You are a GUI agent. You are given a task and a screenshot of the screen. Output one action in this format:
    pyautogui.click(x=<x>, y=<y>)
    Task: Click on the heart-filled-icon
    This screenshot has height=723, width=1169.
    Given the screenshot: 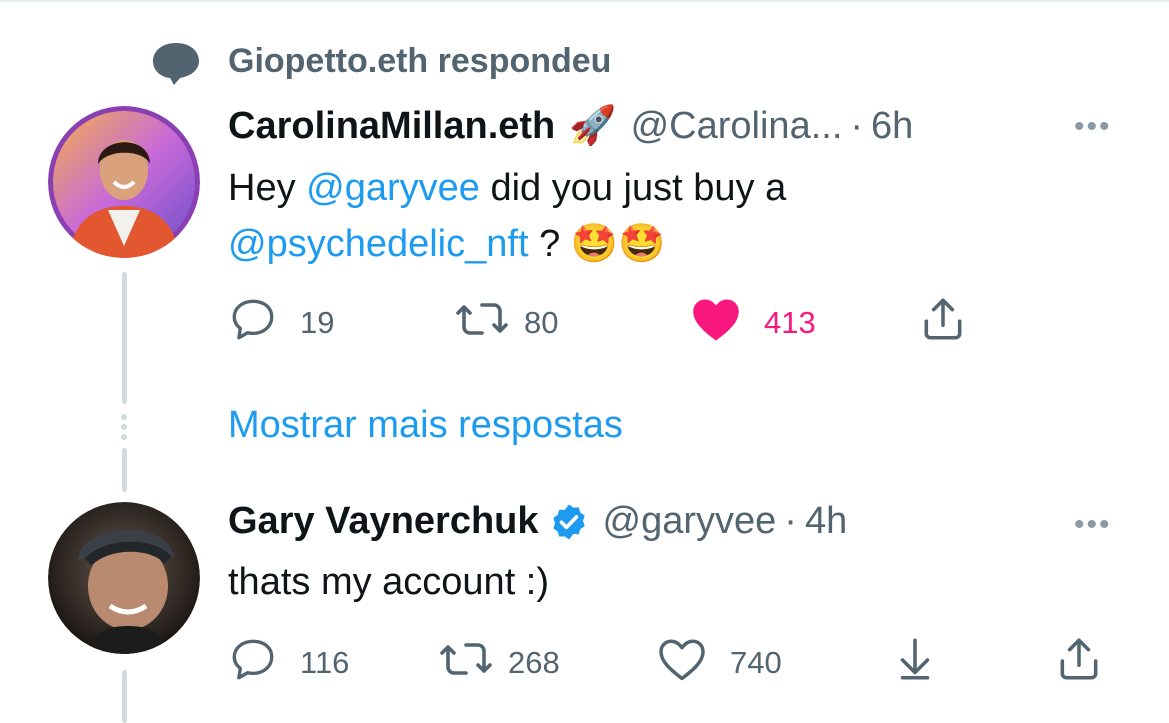 What is the action you would take?
    pyautogui.click(x=716, y=323)
    